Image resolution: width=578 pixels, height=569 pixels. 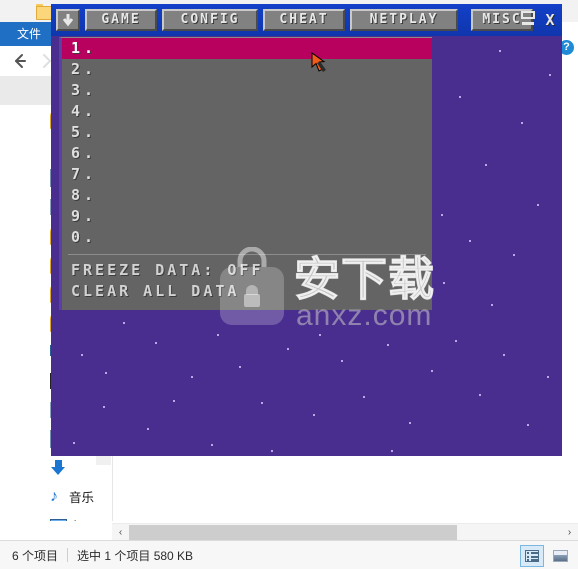 What do you see at coordinates (247, 237) in the screenshot?
I see `cheat-slot-0: 0.` at bounding box center [247, 237].